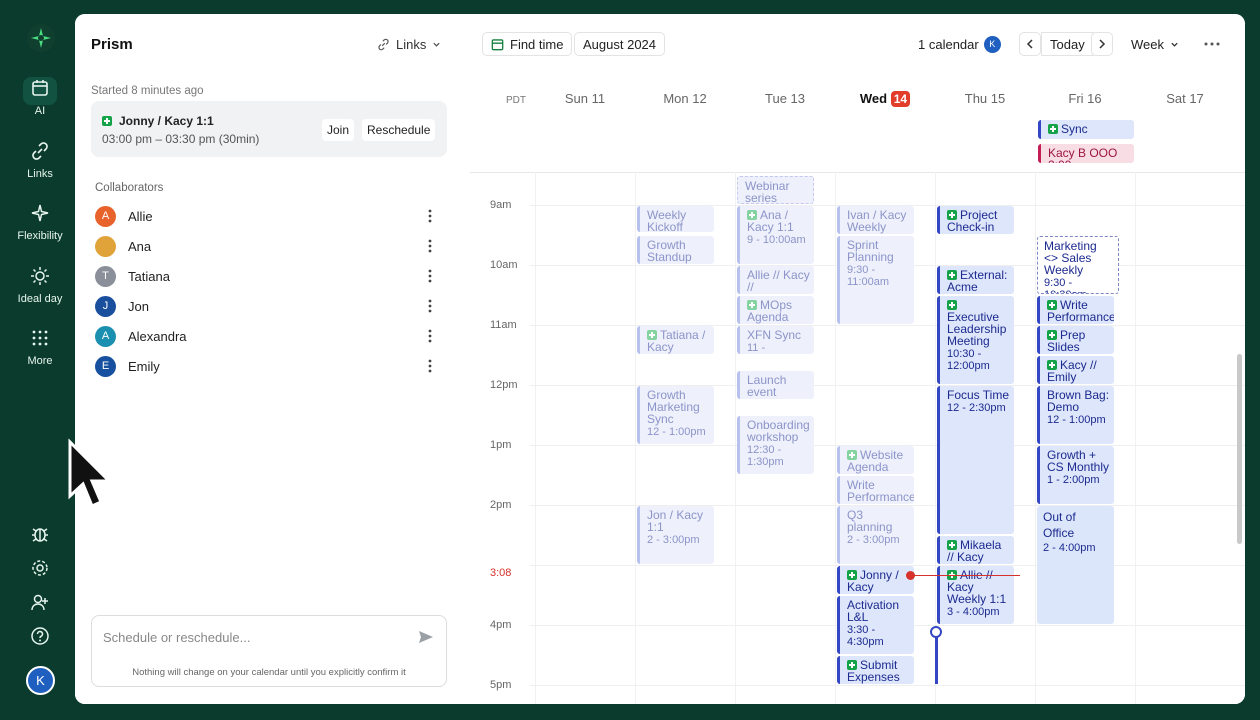 Image resolution: width=1260 pixels, height=720 pixels. What do you see at coordinates (975, 280) in the screenshot?
I see `calendar-event: External: Acme` at bounding box center [975, 280].